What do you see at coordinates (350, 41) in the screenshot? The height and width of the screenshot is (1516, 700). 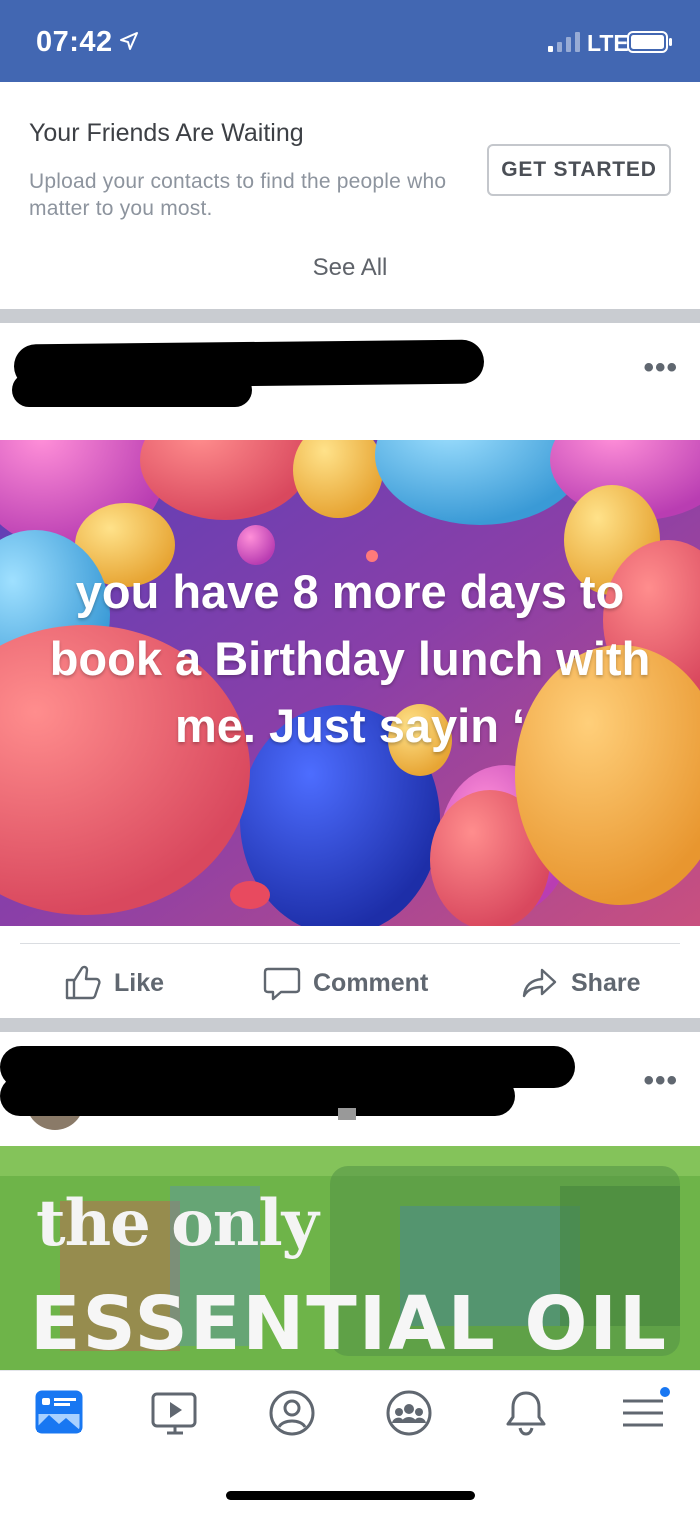 I see `status-bar: 07:42 LTE` at bounding box center [350, 41].